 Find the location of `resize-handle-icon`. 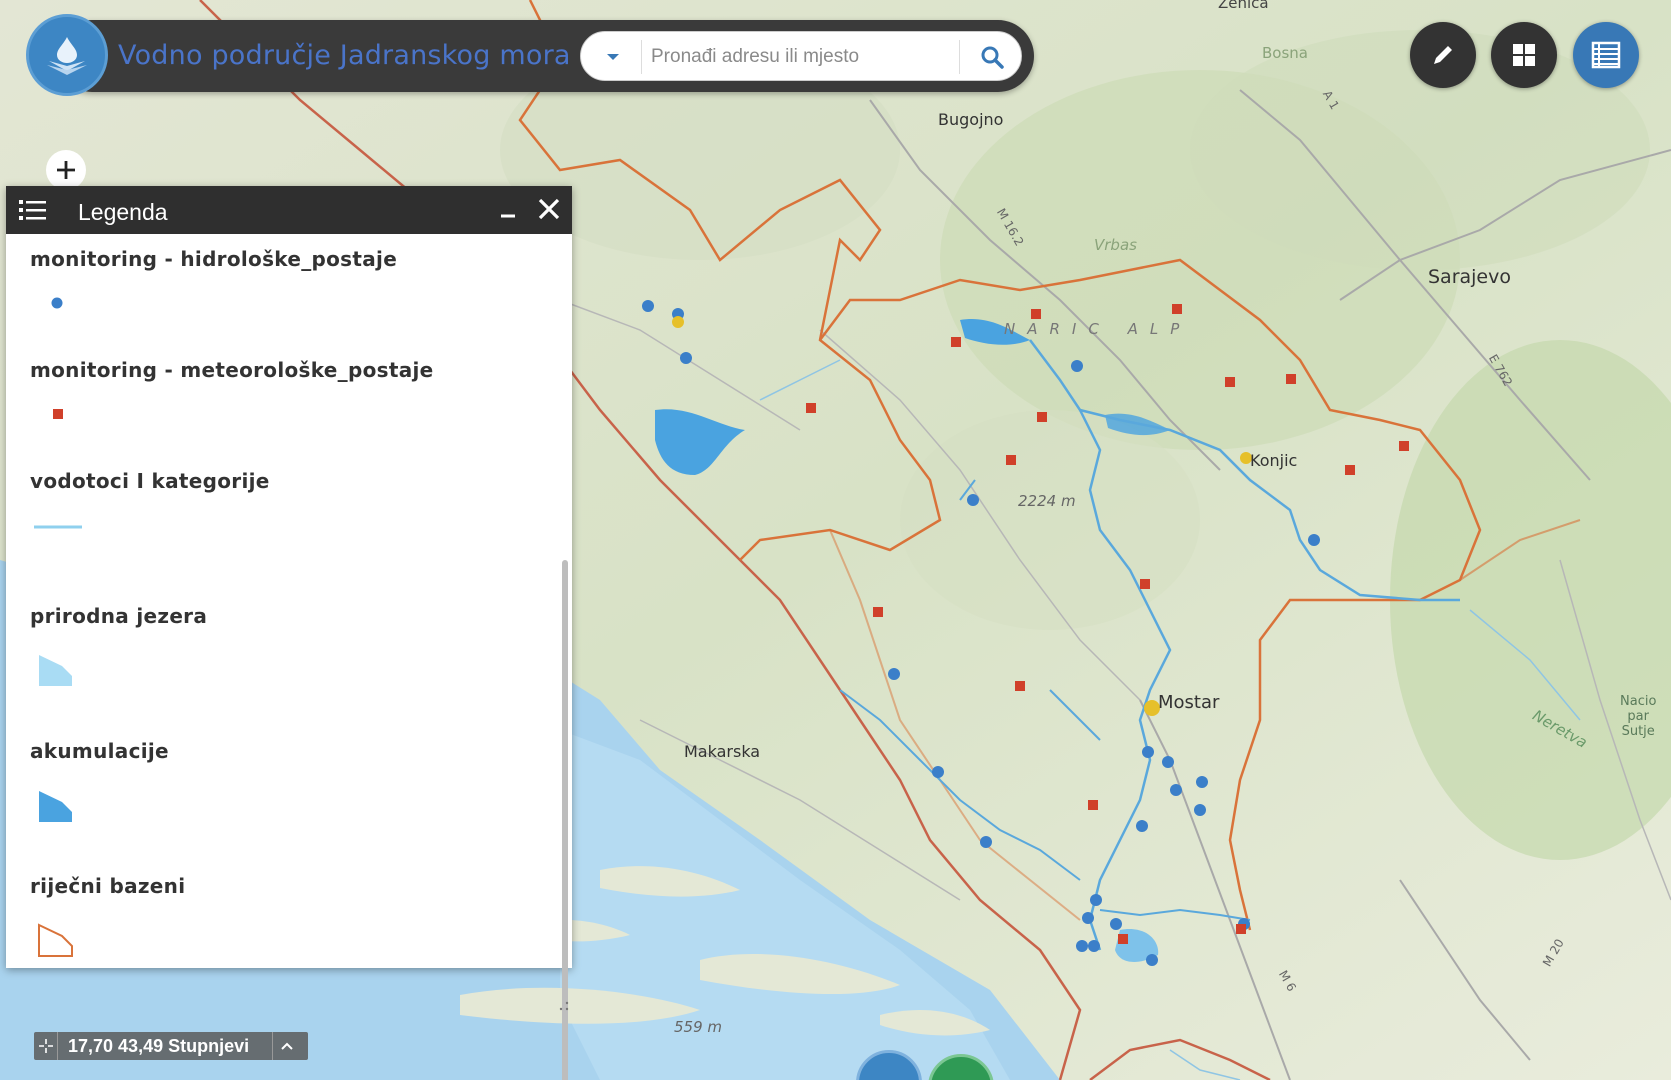

resize-handle-icon is located at coordinates (564, 1006).